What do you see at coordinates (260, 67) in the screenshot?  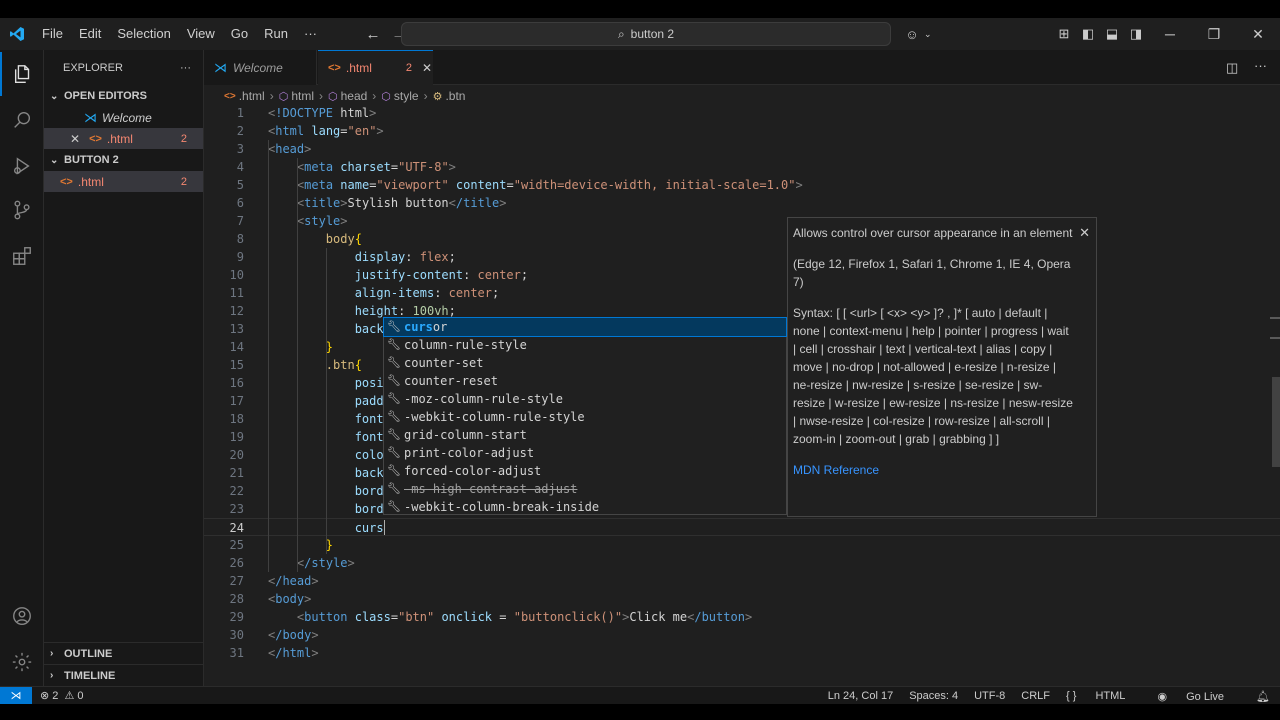 I see `tab-welcome: ⋊ Welcome` at bounding box center [260, 67].